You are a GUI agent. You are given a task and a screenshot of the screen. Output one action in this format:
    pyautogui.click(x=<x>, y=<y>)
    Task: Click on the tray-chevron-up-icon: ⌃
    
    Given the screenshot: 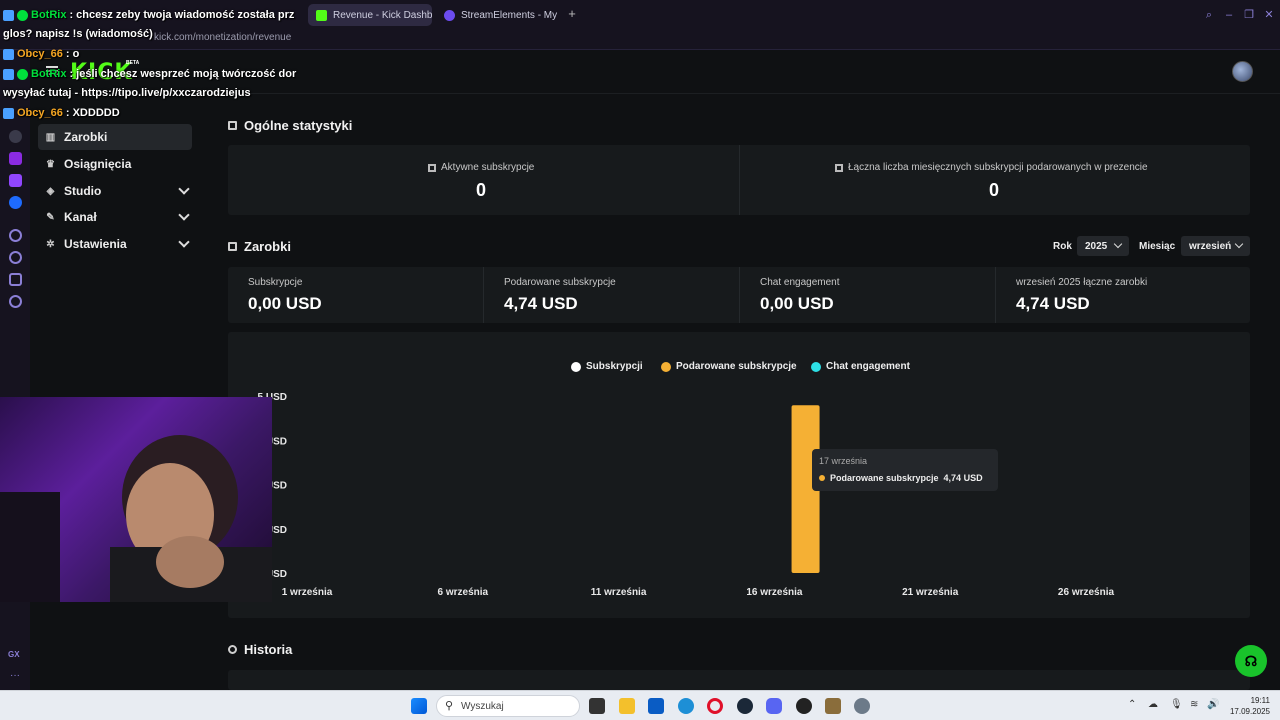 What is the action you would take?
    pyautogui.click(x=1132, y=704)
    